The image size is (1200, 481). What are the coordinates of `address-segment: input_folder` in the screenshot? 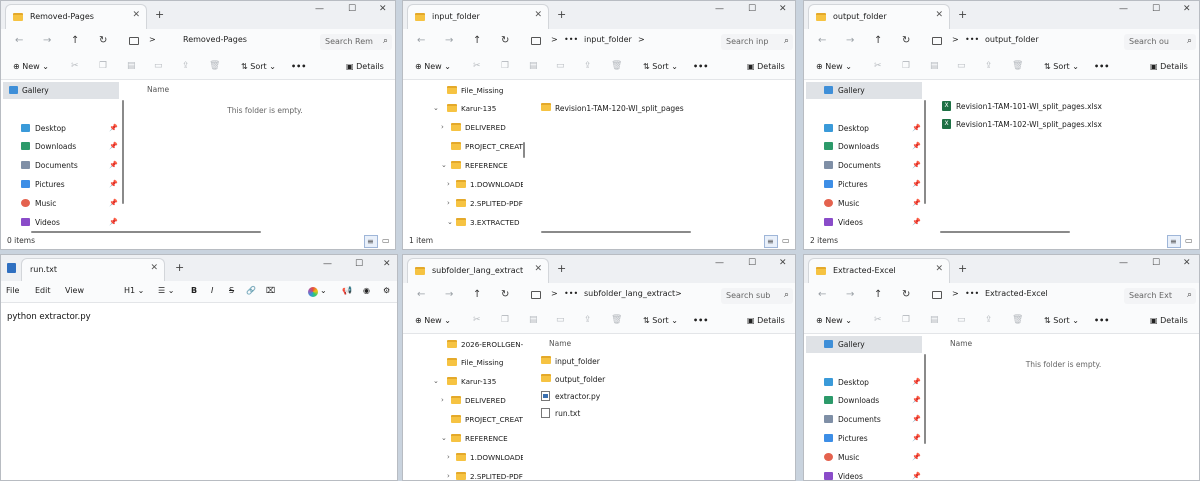 It's located at (608, 39).